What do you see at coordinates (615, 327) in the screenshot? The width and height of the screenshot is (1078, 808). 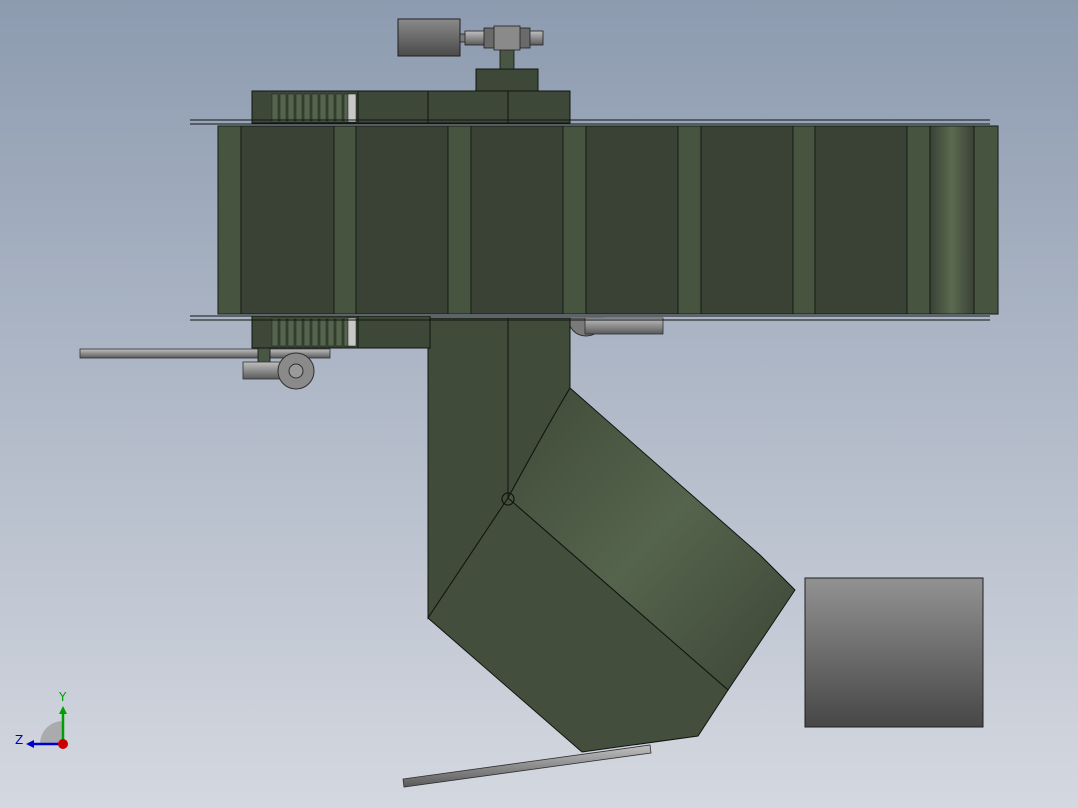 I see `idler-pulley` at bounding box center [615, 327].